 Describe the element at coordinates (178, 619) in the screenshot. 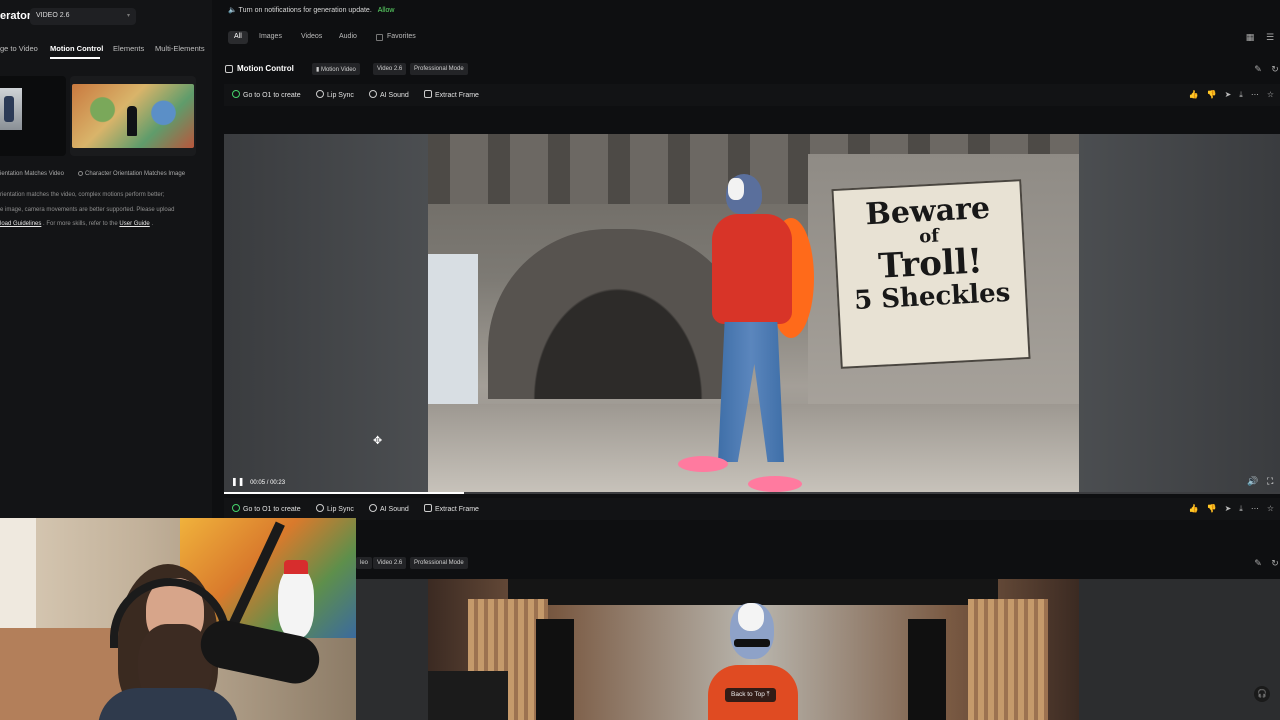

I see `webcam-overlay` at that location.